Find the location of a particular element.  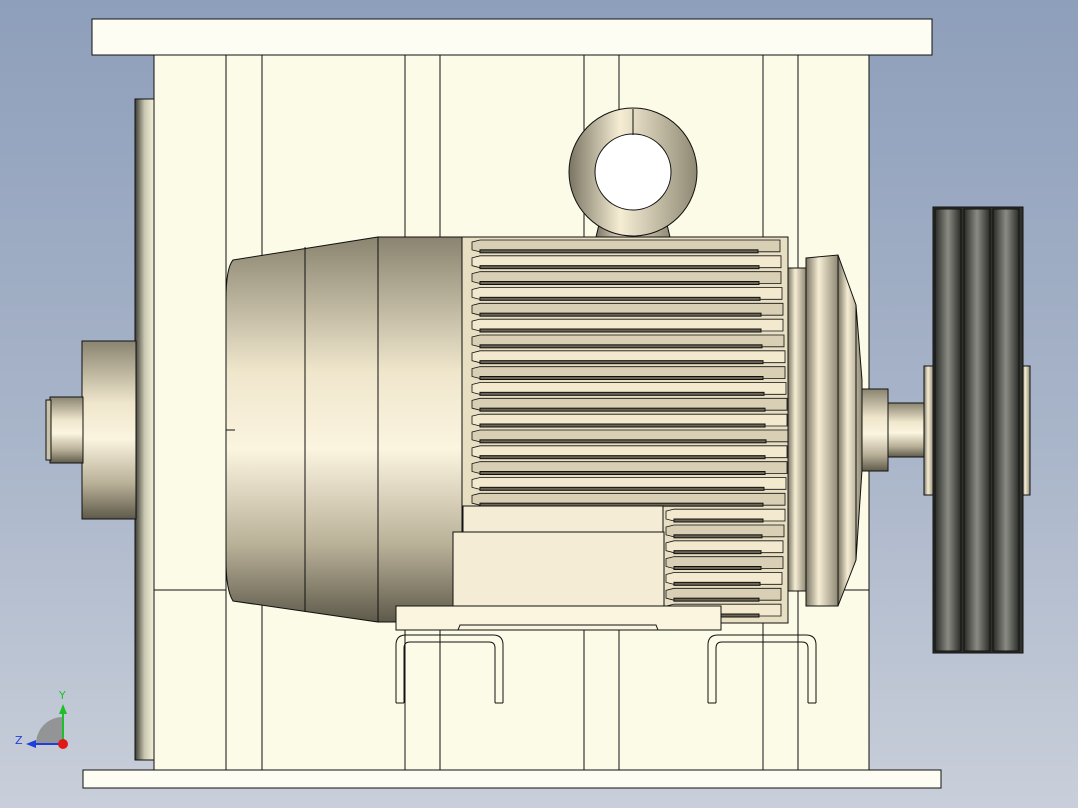

triad-y-label: Y is located at coordinates (62, 695).